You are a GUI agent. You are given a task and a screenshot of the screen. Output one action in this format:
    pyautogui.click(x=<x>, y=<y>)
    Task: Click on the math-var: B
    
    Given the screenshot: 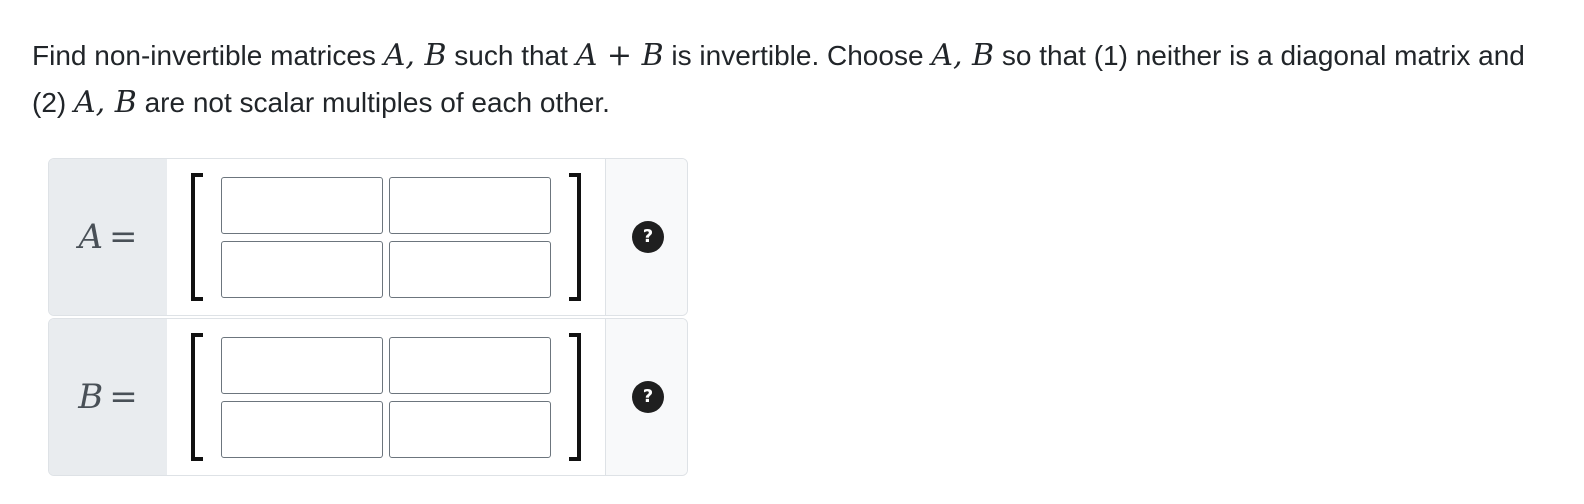 What is the action you would take?
    pyautogui.click(x=652, y=55)
    